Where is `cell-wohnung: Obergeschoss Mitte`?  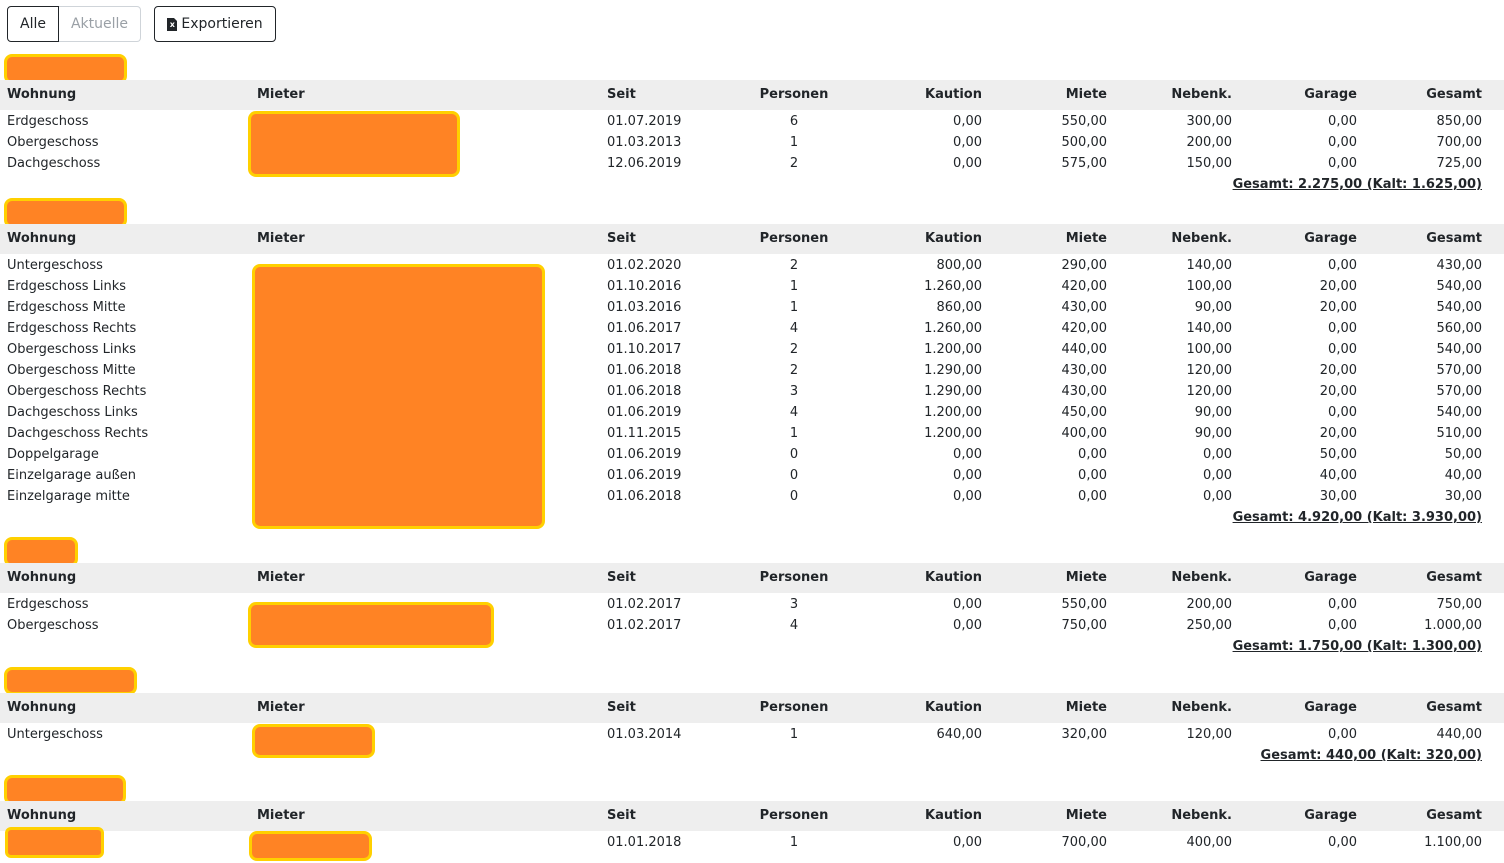 cell-wohnung: Obergeschoss Mitte is located at coordinates (71, 370).